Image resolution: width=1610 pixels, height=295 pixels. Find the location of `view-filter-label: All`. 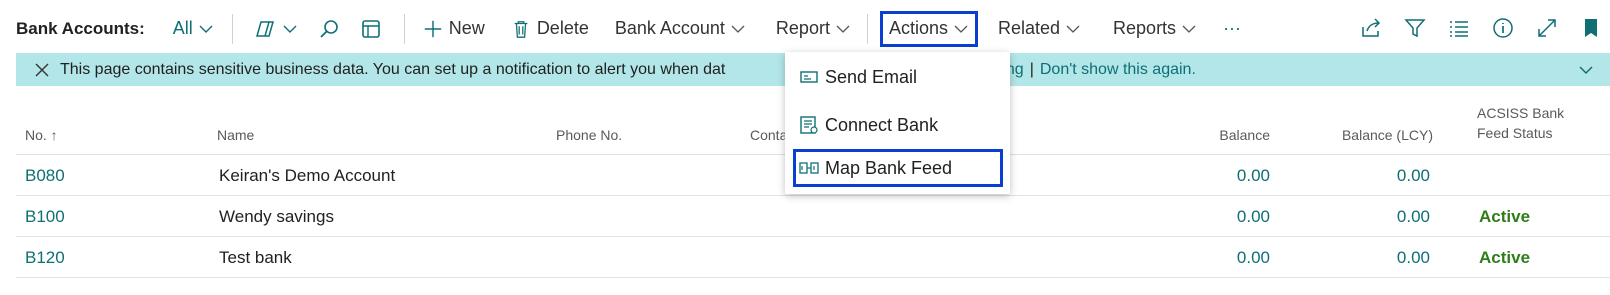

view-filter-label: All is located at coordinates (182, 28).